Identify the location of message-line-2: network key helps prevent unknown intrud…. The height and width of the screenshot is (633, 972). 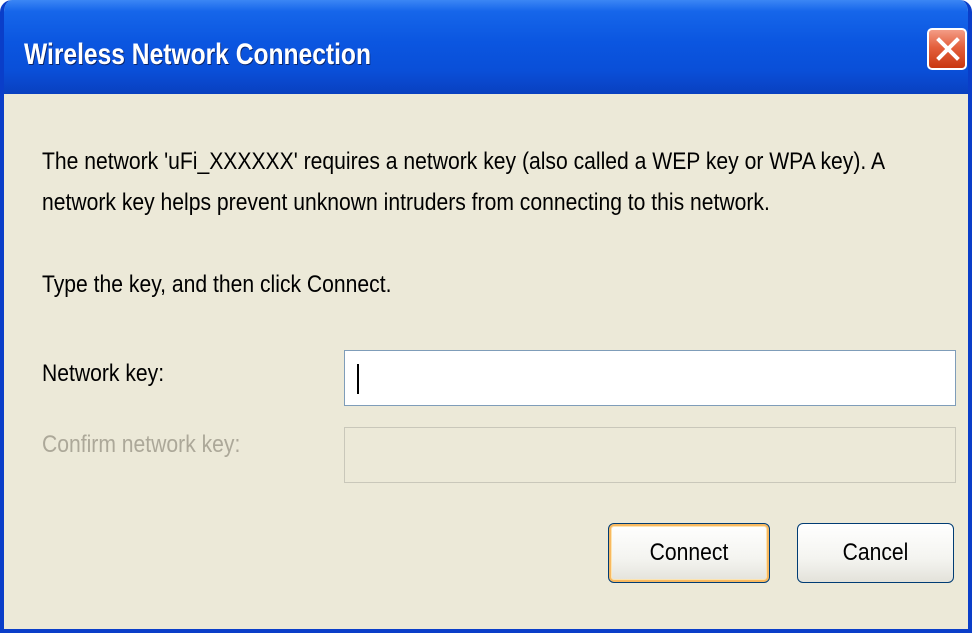
(406, 202).